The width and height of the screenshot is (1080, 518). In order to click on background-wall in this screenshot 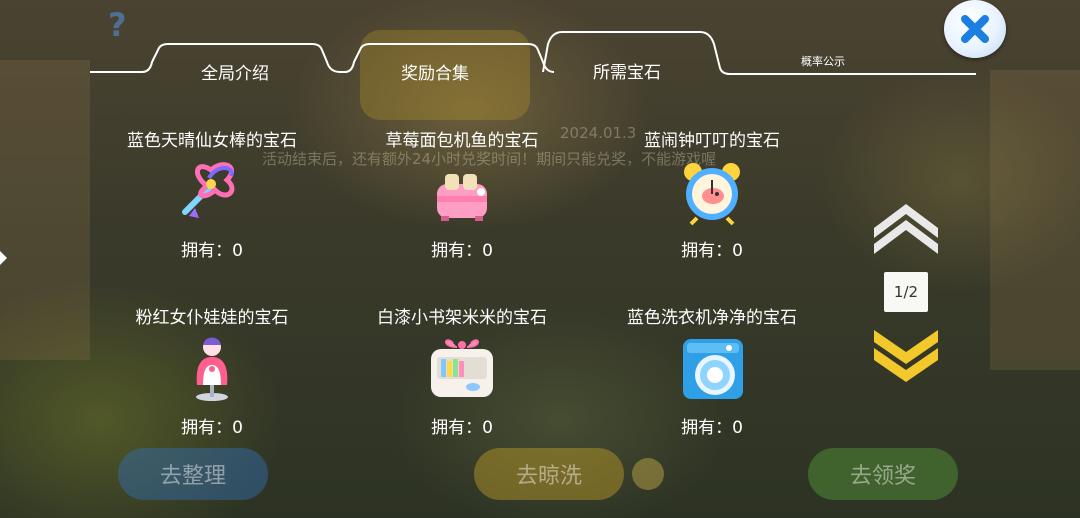, I will do `click(45, 210)`.